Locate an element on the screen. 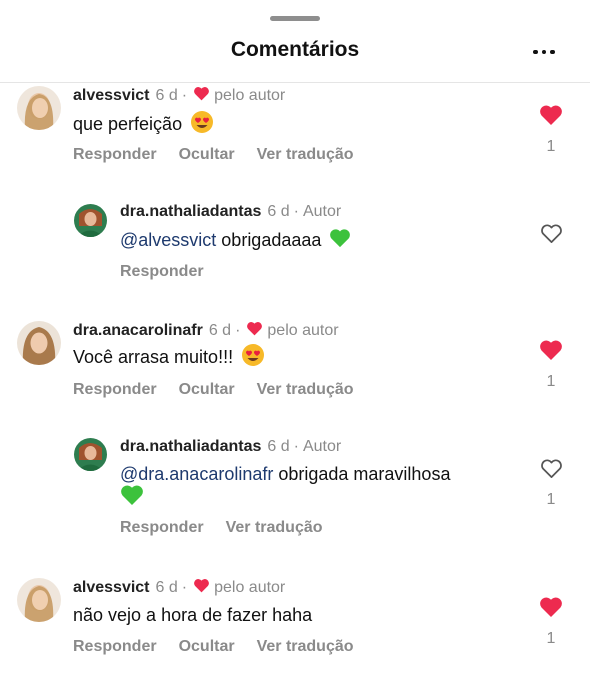  page-title: Comentários is located at coordinates (295, 49).